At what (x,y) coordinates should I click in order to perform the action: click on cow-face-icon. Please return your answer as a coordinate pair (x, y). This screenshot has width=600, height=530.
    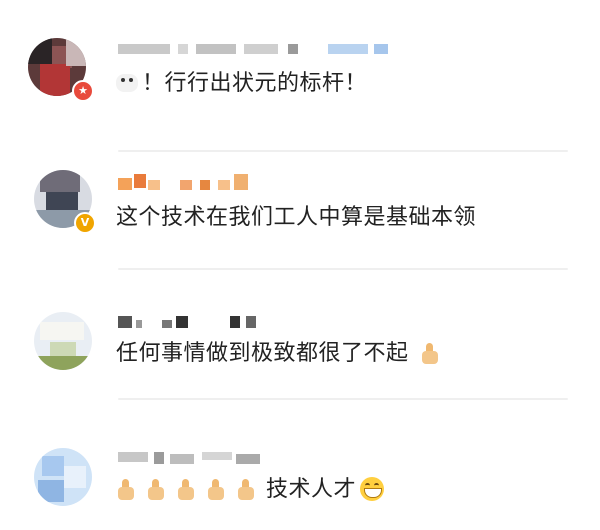
    Looking at the image, I should click on (127, 83).